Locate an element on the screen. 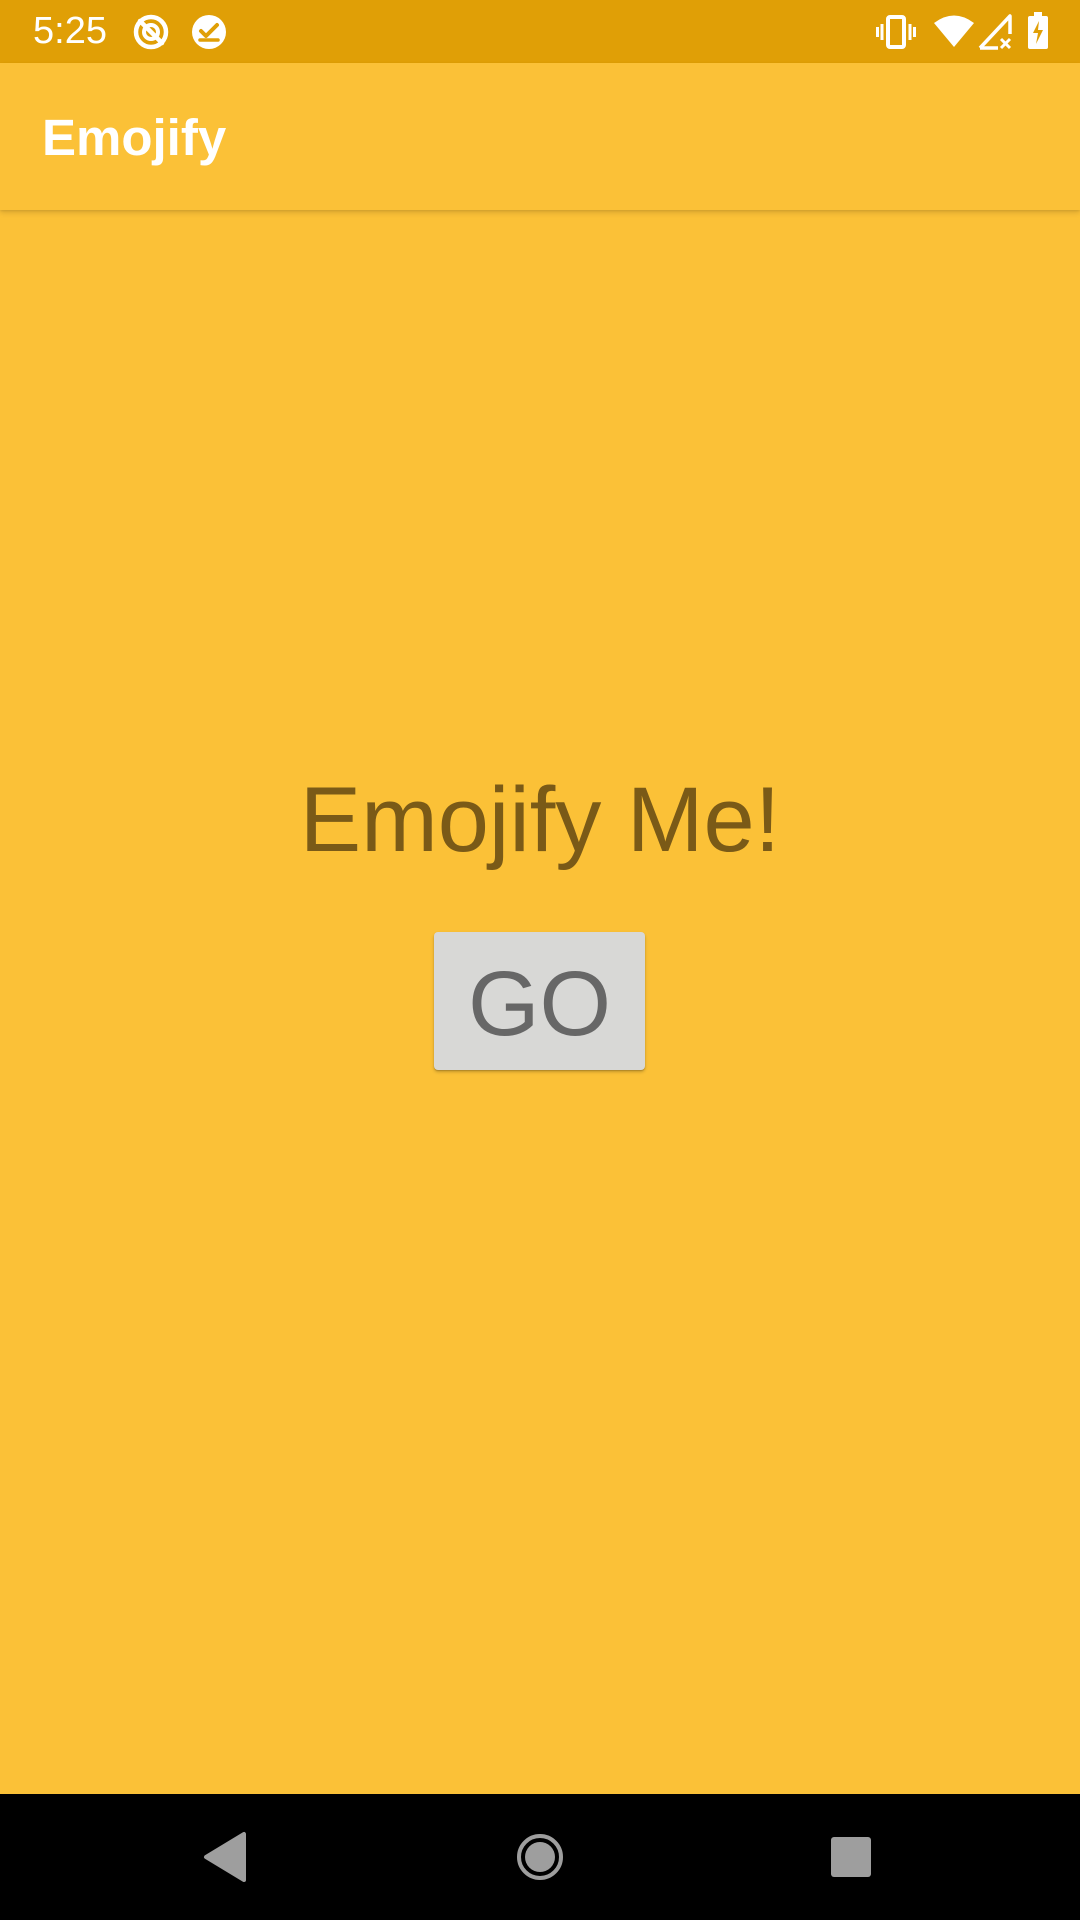  app-title: Emojify is located at coordinates (134, 137).